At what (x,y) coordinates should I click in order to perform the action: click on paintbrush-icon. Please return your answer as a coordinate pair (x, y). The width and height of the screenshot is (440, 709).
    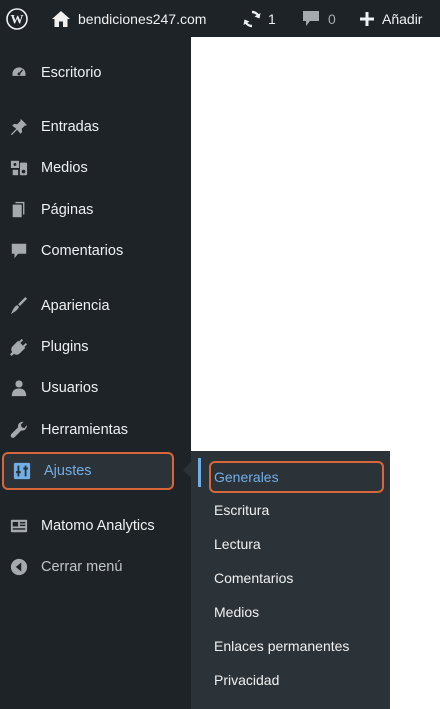
    Looking at the image, I should click on (19, 306).